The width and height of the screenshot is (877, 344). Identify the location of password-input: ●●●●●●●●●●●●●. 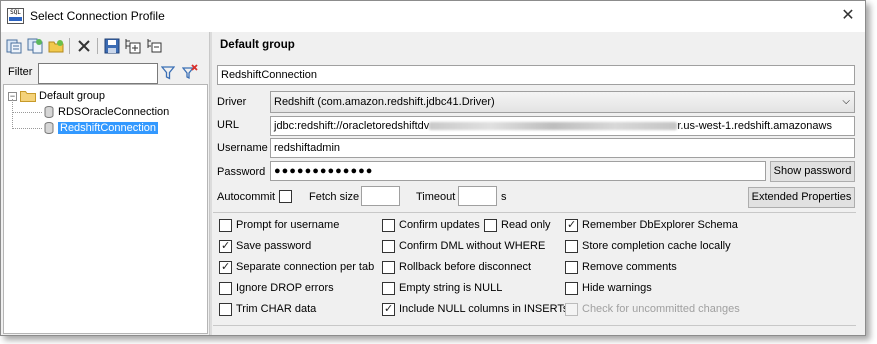
(518, 171).